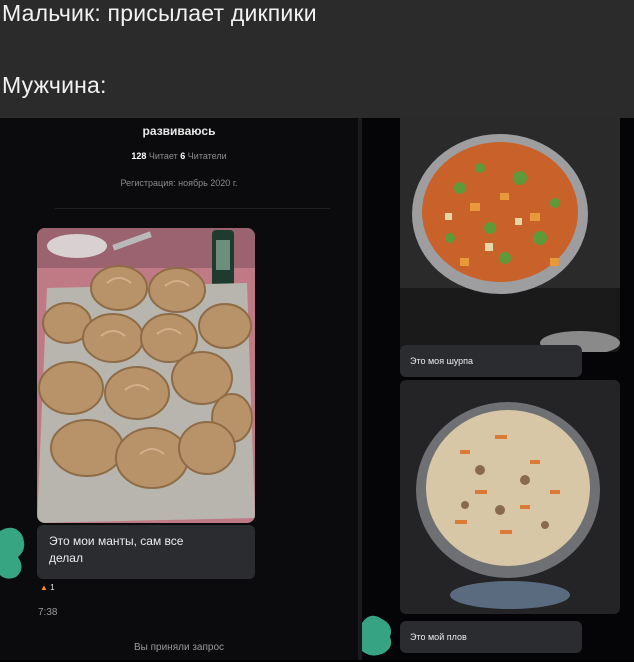 The width and height of the screenshot is (634, 662). I want to click on profile-stats: 128 Читает 6 Читатели, so click(179, 156).